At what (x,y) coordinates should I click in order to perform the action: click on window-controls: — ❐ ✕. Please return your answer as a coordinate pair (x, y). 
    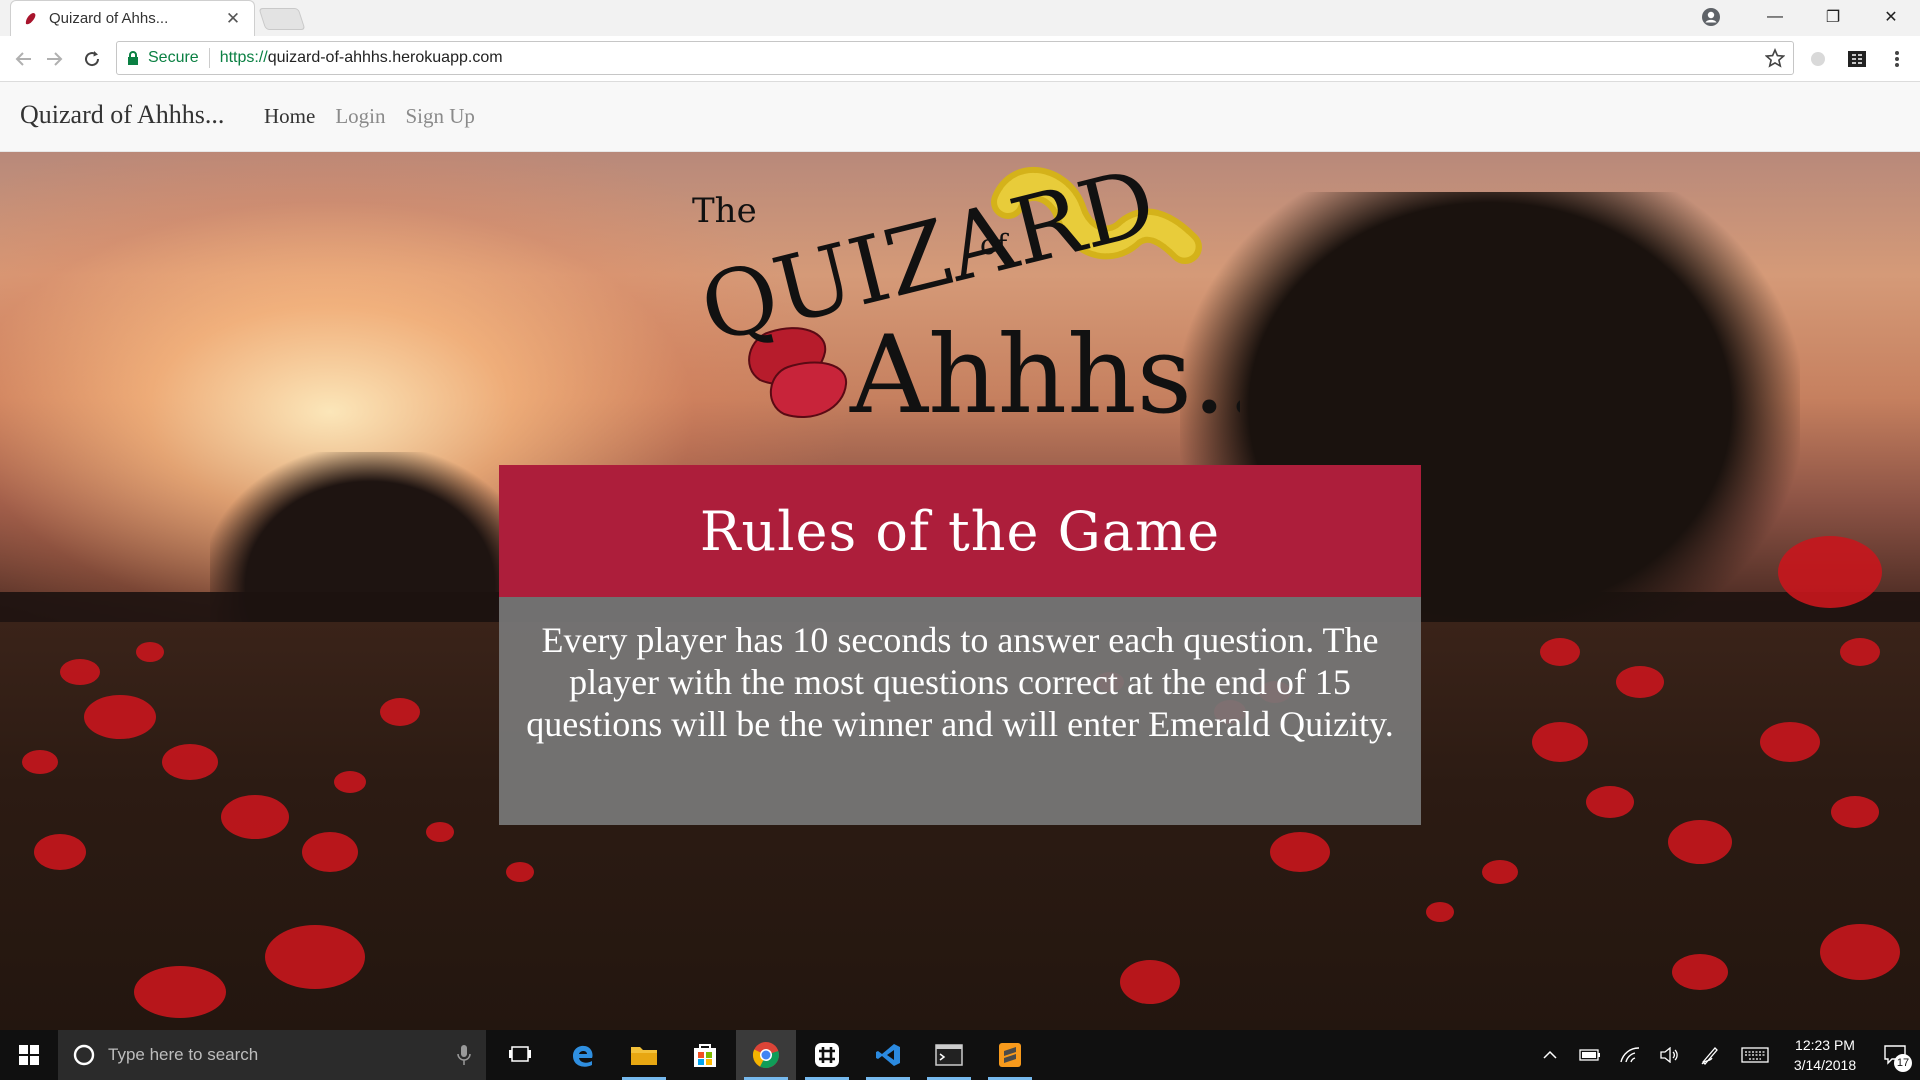
    Looking at the image, I should click on (1833, 17).